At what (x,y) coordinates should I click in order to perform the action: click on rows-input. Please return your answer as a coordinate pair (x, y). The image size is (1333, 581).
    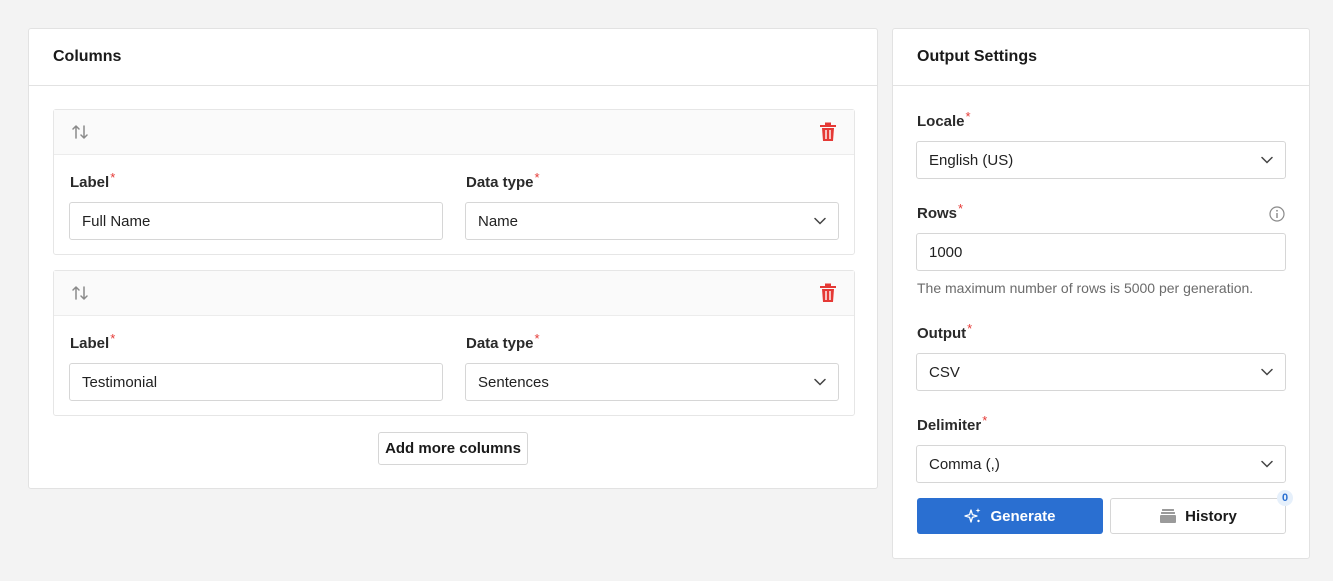
    Looking at the image, I should click on (1101, 252).